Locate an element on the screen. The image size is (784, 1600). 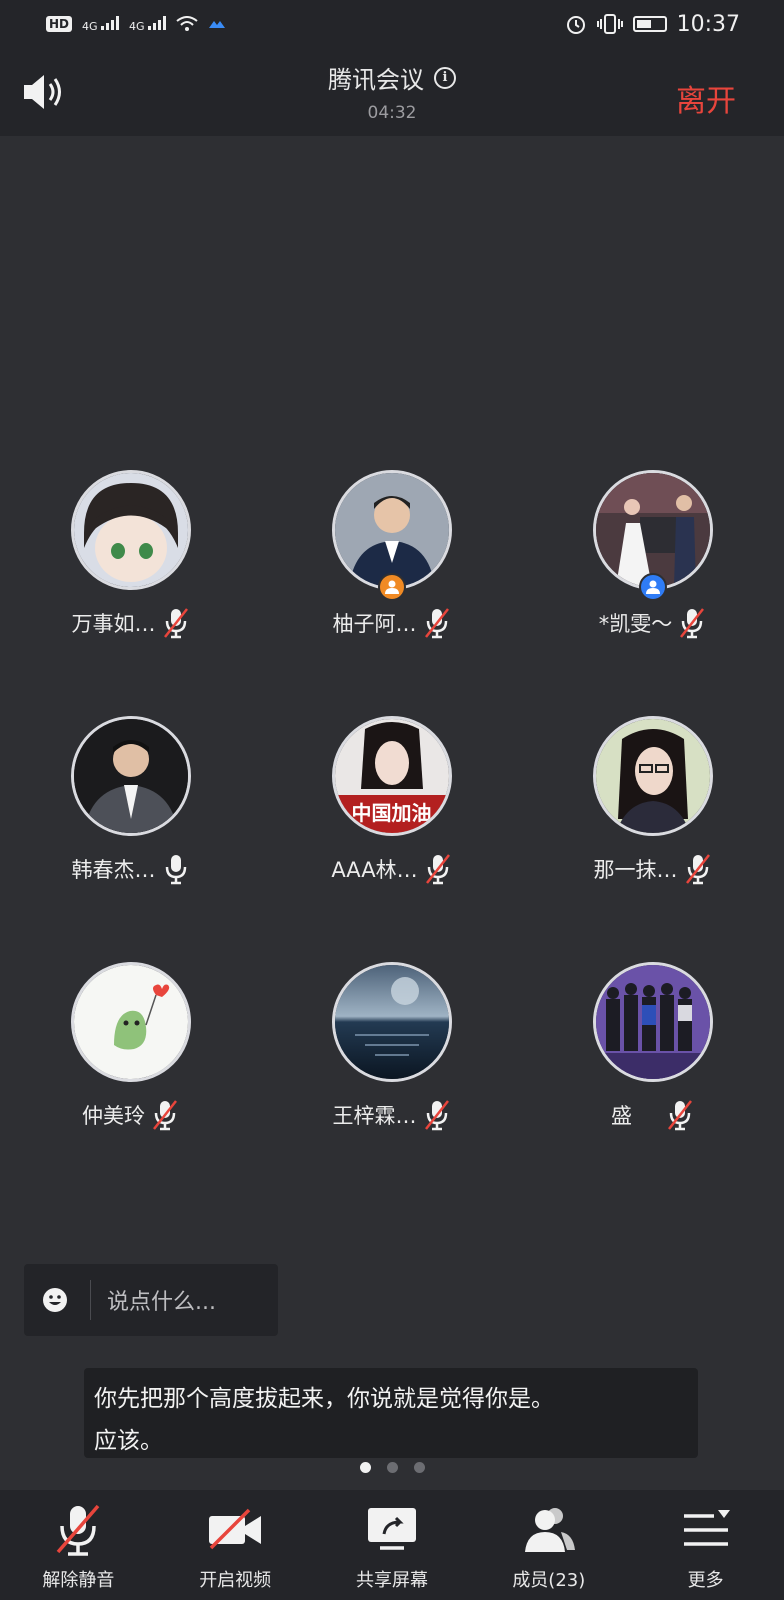
mic-on-icon is located at coordinates (175, 870).